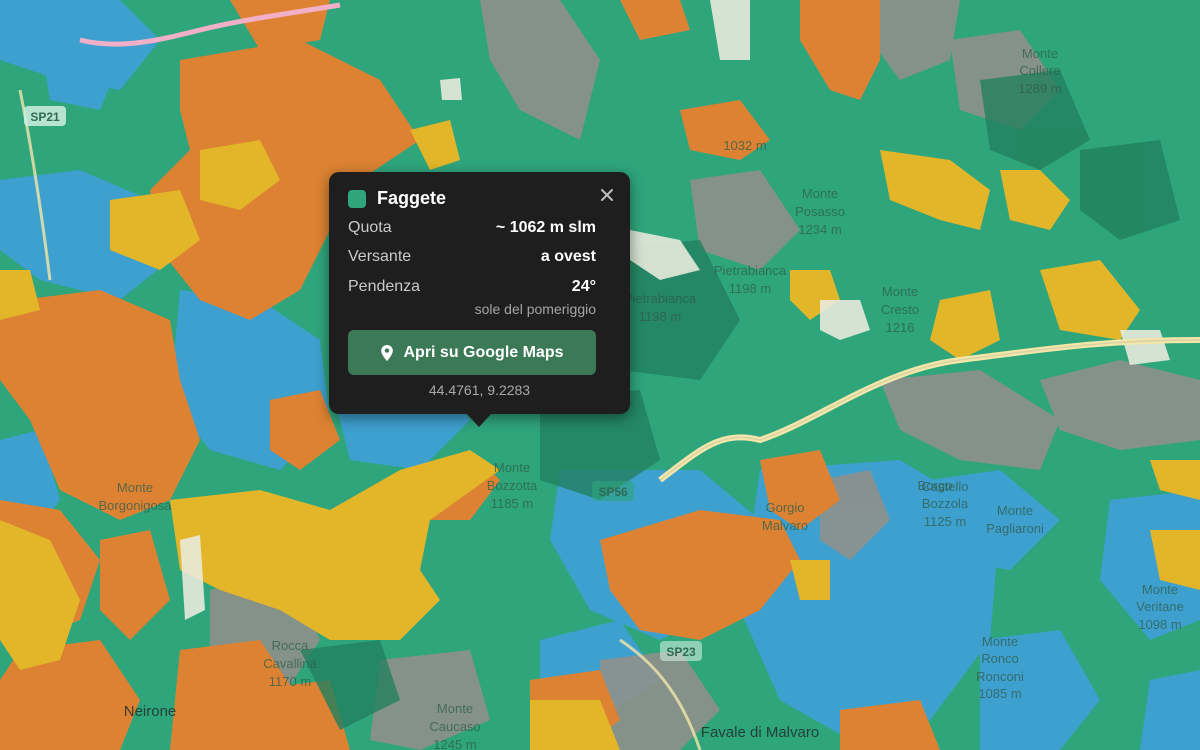  I want to click on road-badge-sp21: SP21, so click(45, 116).